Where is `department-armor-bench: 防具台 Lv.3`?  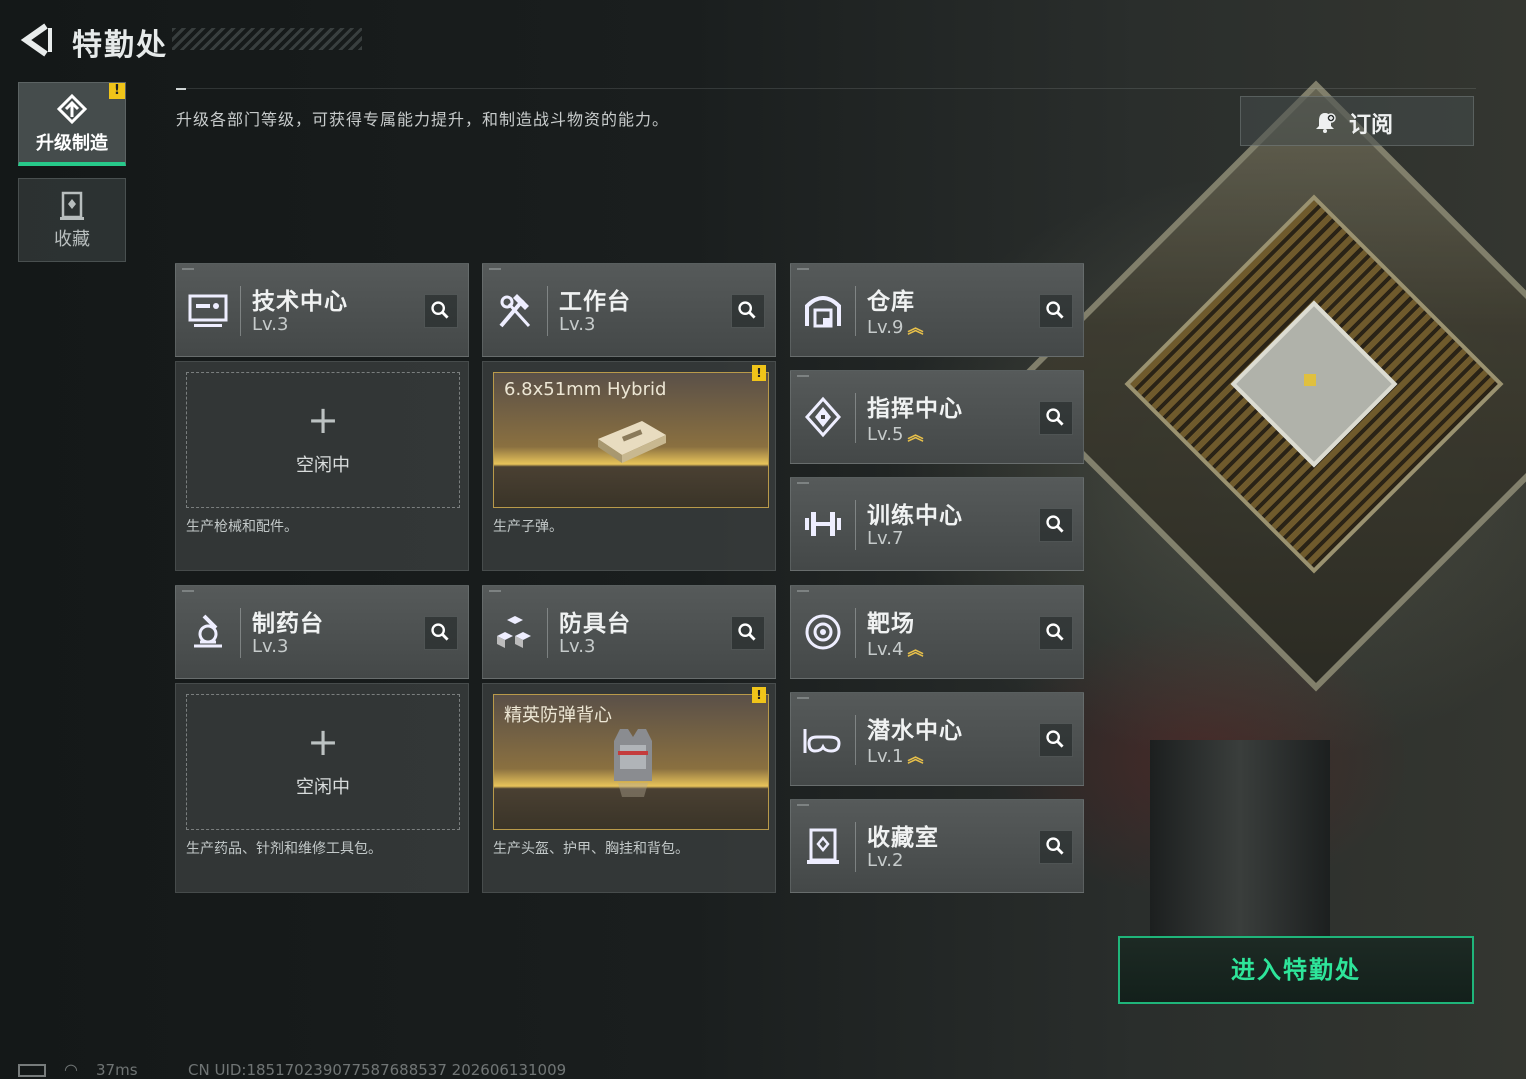 department-armor-bench: 防具台 Lv.3 is located at coordinates (629, 632).